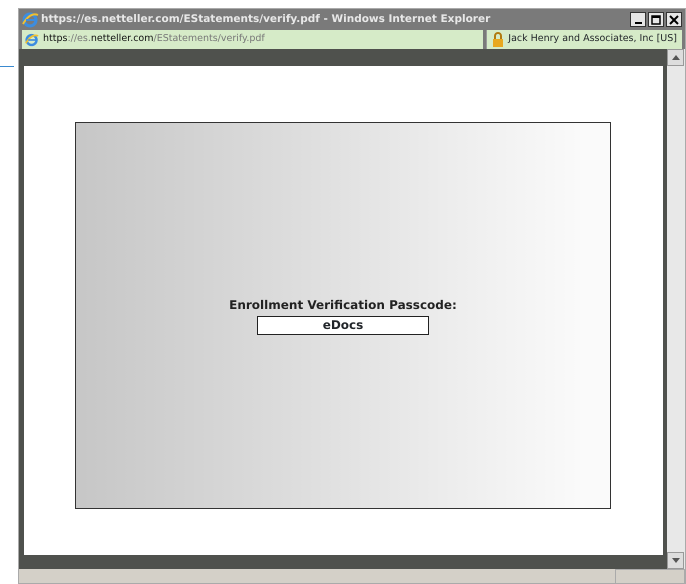  I want to click on window-title: https://es.netteller.com/EStatements/verify.pdf - Windows Internet Explorer, so click(266, 19).